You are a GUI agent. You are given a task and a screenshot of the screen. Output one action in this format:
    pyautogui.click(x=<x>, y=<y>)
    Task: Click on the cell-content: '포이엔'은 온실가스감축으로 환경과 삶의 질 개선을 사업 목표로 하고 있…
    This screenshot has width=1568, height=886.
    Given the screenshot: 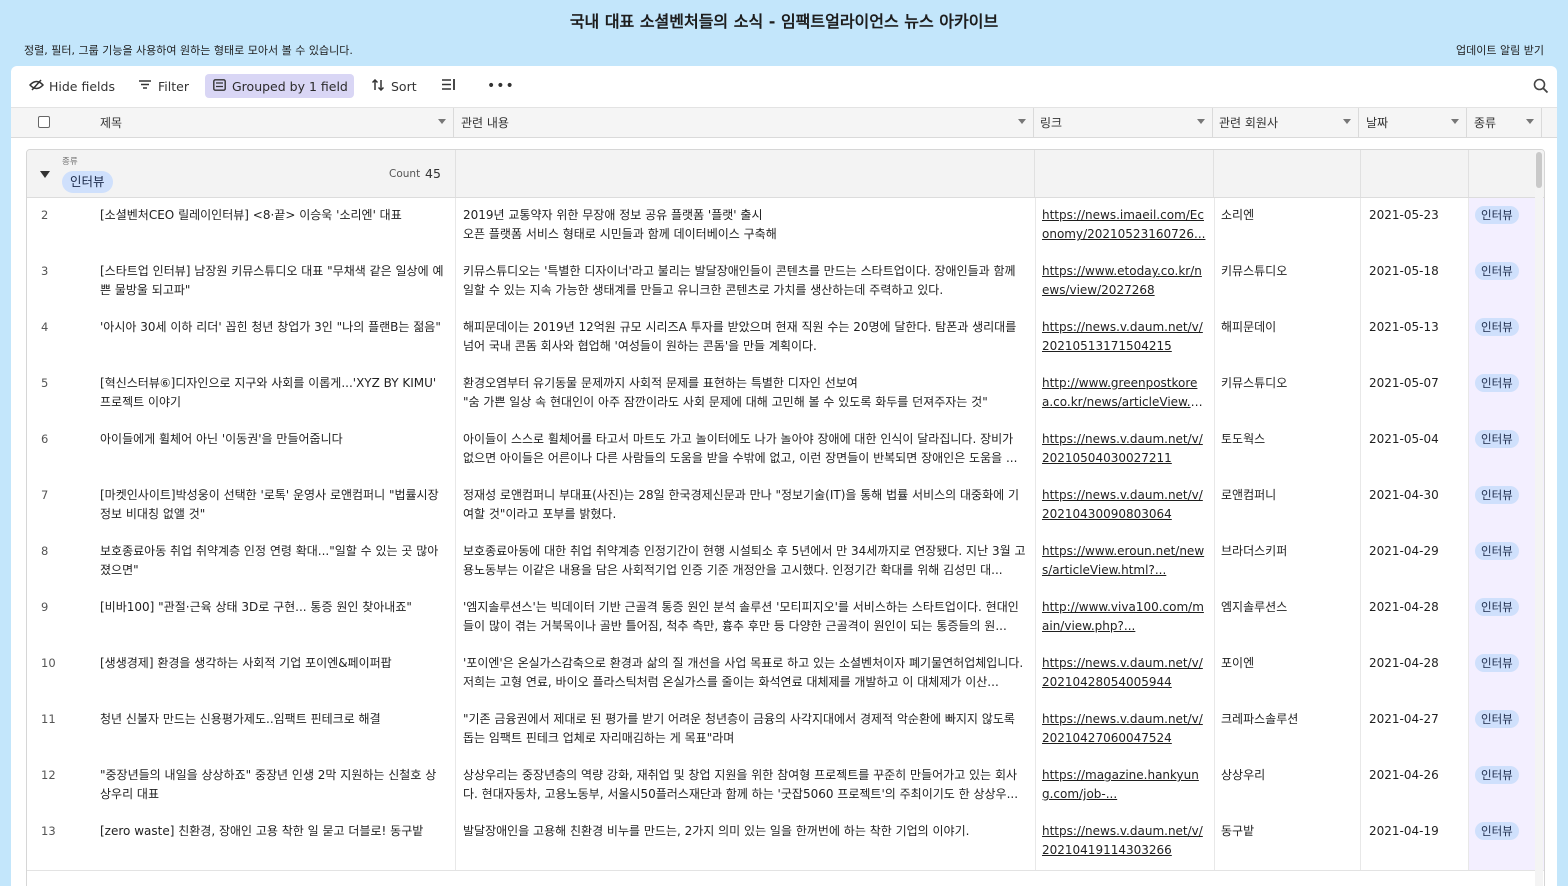 What is the action you would take?
    pyautogui.click(x=746, y=674)
    